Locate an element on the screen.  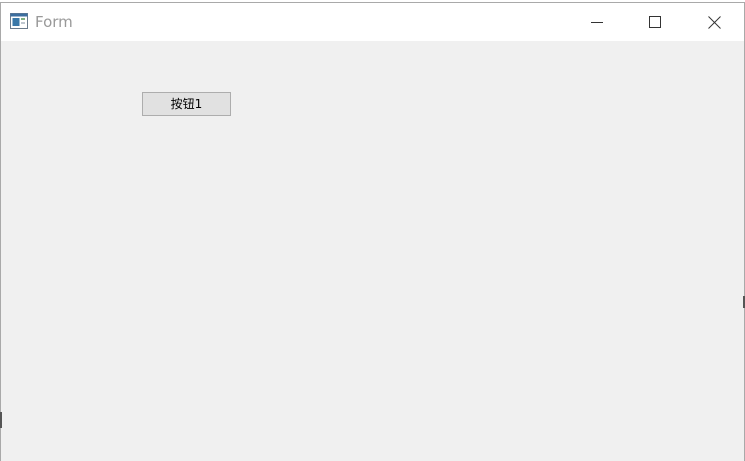
title-bar: Form is located at coordinates (372, 22).